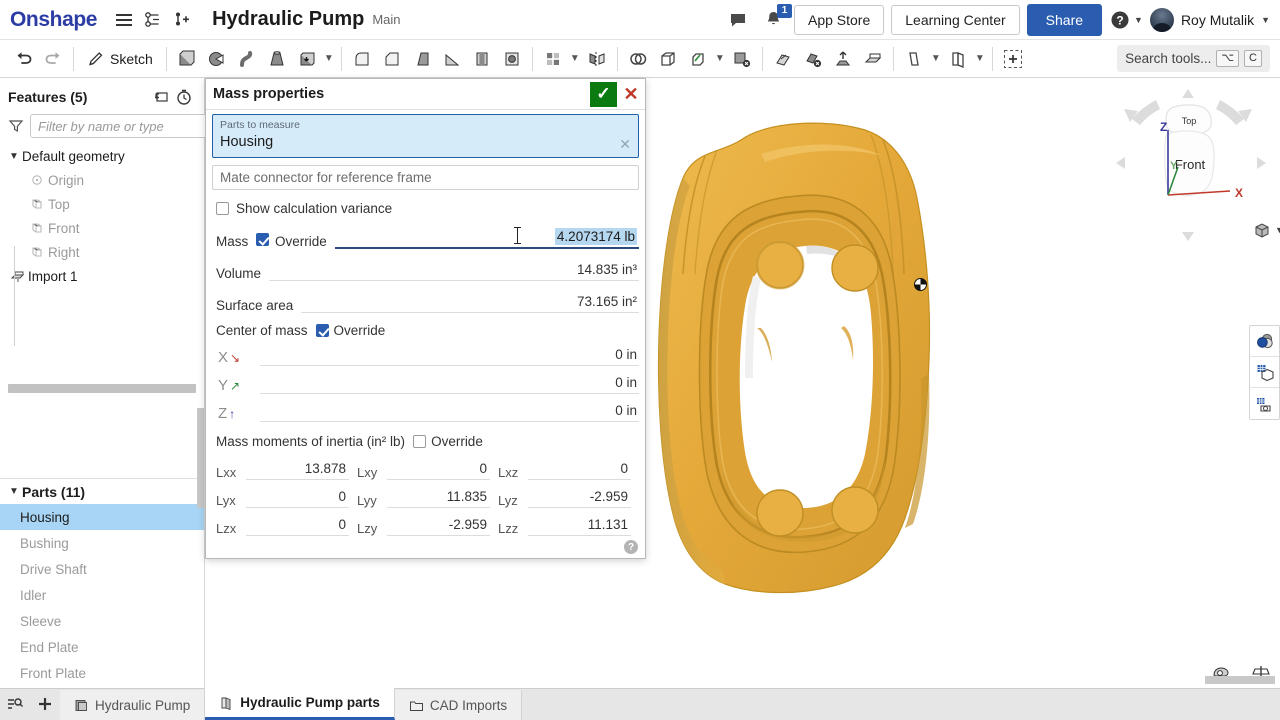 This screenshot has width=1280, height=720. I want to click on plane-icon, so click(914, 59).